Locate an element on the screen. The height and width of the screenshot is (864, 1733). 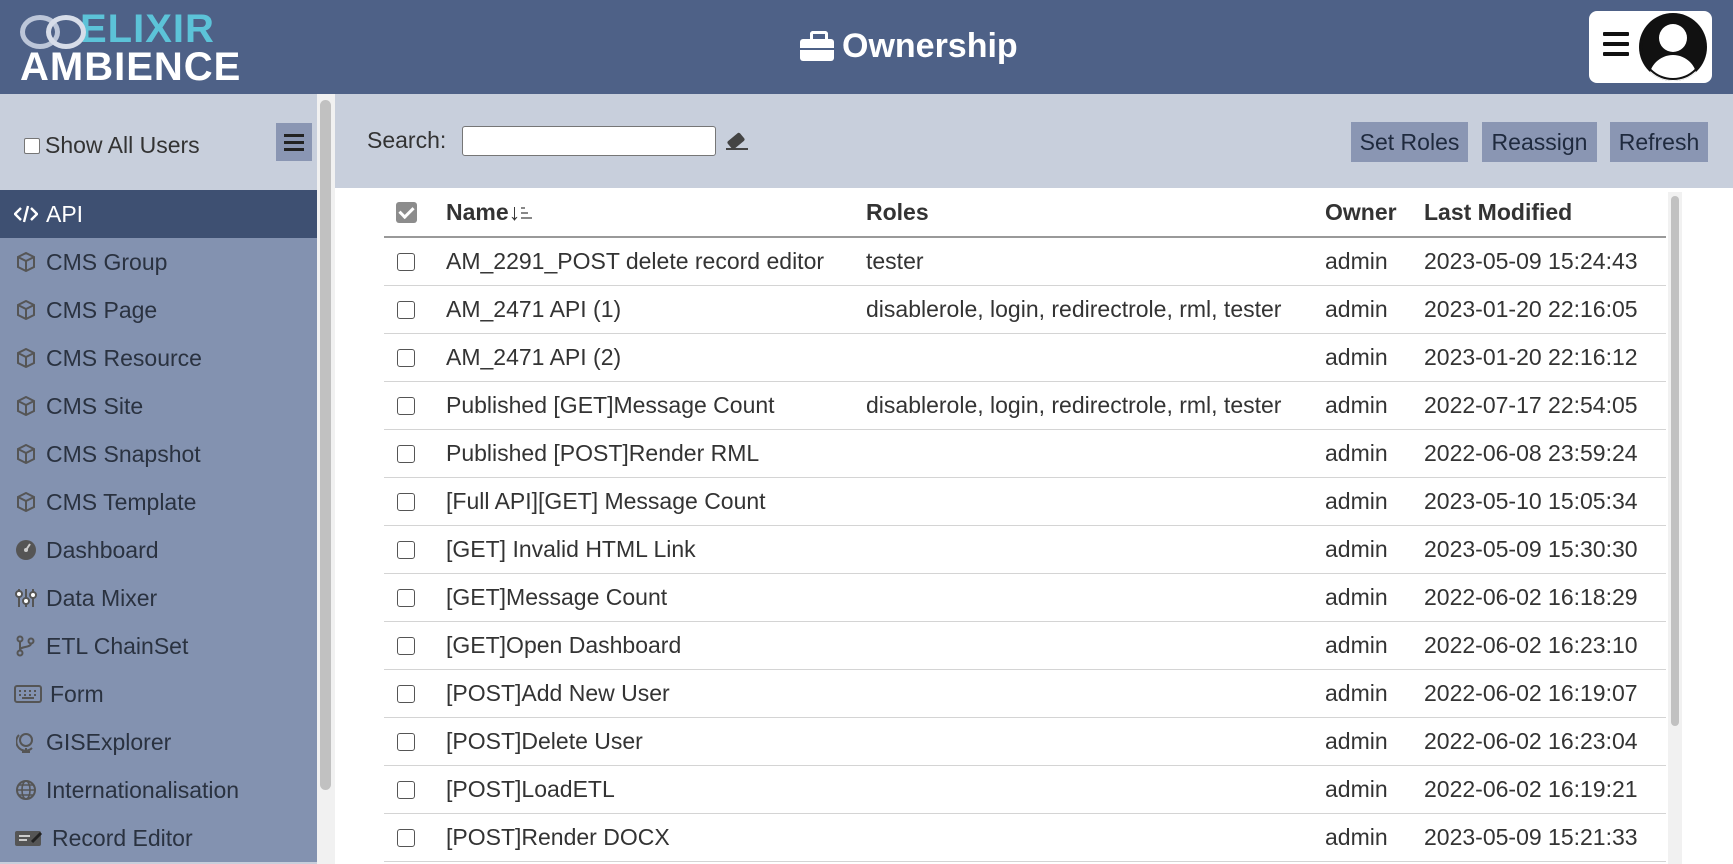
elixir-ambience-logo: ELIXIR AMBIENCE is located at coordinates (131, 49).